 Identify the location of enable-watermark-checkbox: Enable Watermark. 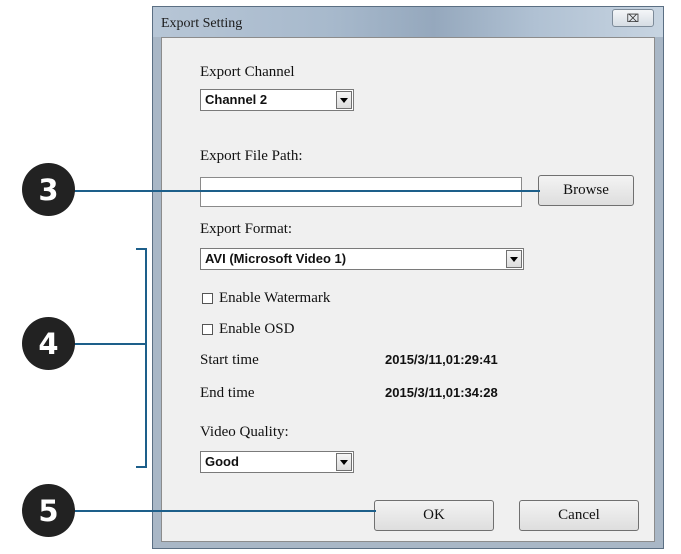
(266, 298).